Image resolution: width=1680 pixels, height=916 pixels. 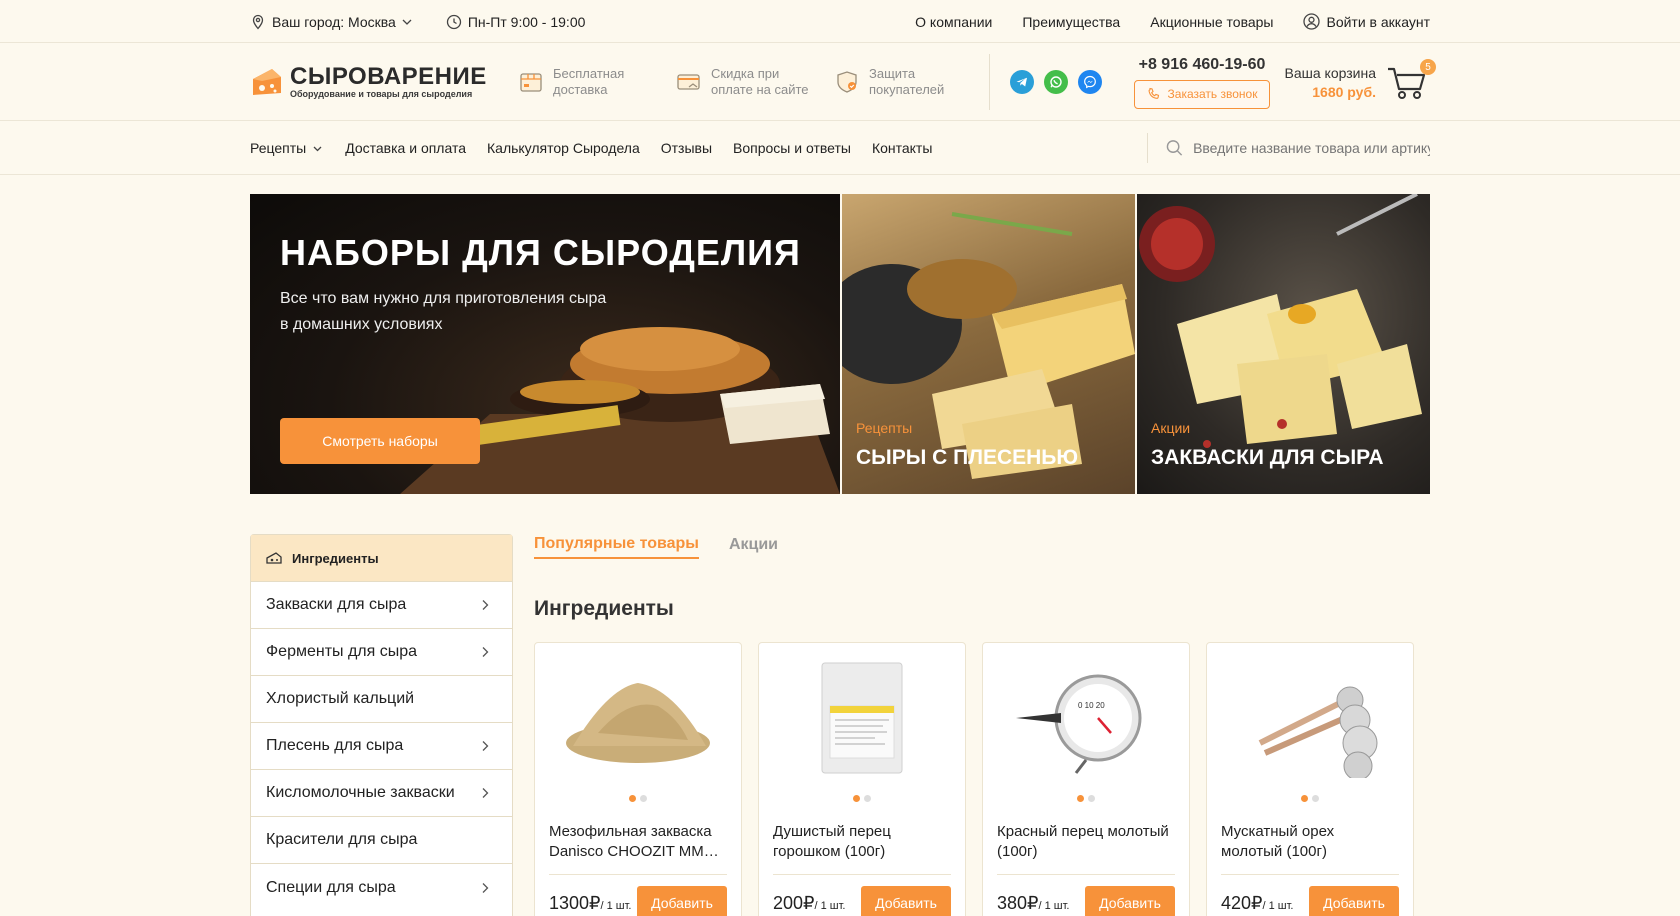 What do you see at coordinates (381, 558) in the screenshot?
I see `sidebar-heading: Ингредиенты` at bounding box center [381, 558].